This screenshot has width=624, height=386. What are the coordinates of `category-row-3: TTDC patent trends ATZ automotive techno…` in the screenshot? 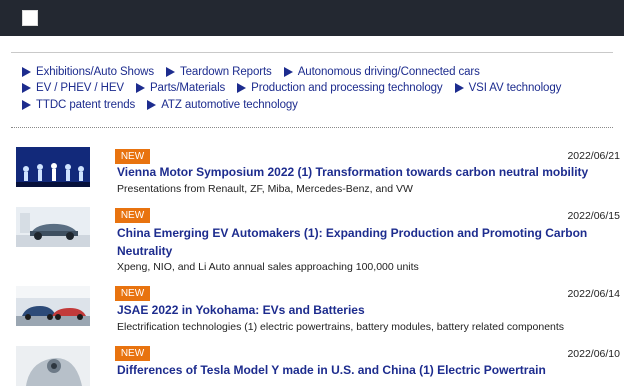 It's located at (166, 105).